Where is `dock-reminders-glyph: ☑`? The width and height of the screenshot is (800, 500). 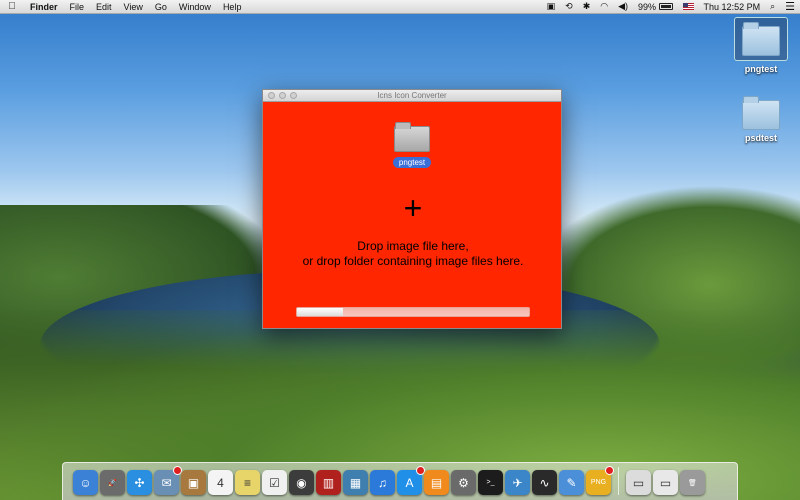 dock-reminders-glyph: ☑ is located at coordinates (274, 482).